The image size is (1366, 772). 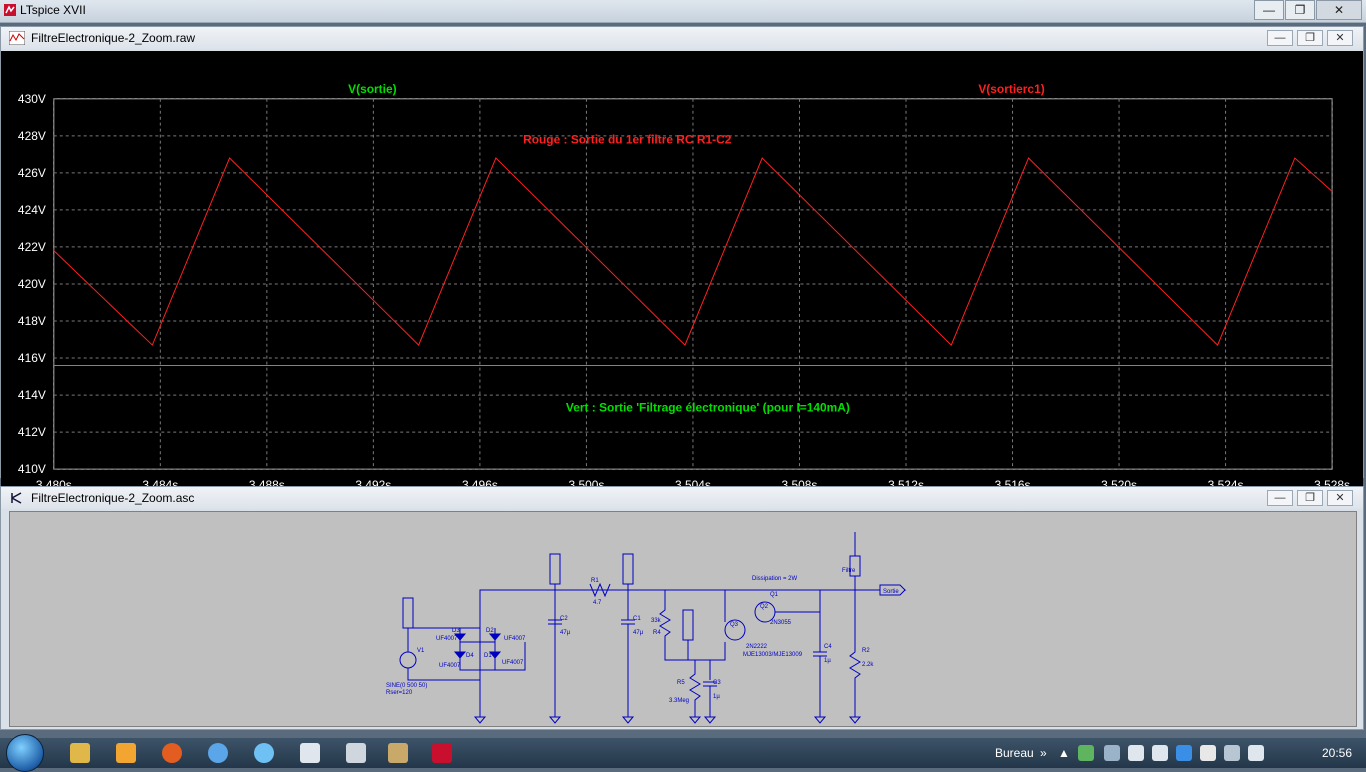 What do you see at coordinates (1043, 753) in the screenshot?
I see `tray-expand-icon: »` at bounding box center [1043, 753].